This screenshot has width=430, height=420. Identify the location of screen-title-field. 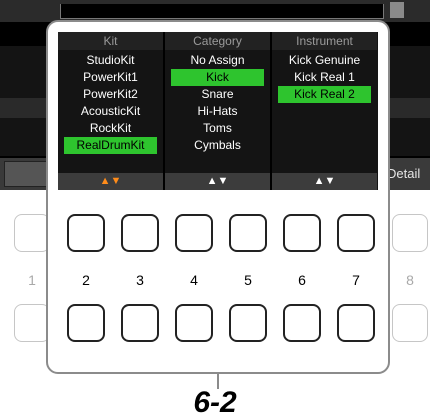
(222, 11).